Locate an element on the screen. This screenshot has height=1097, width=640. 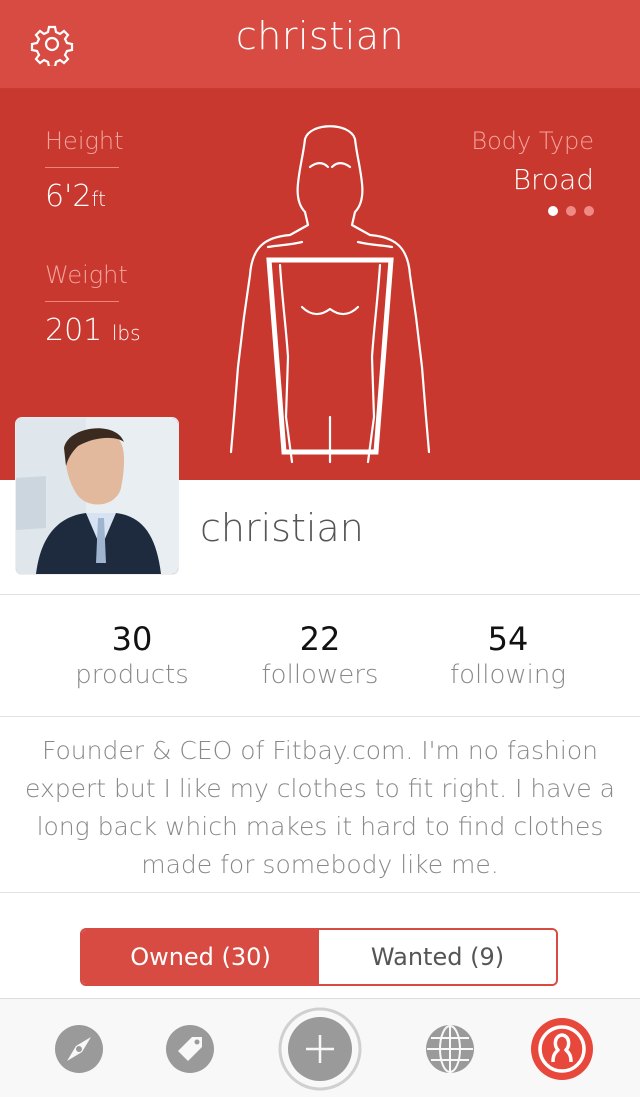
plus-icon is located at coordinates (320, 1051).